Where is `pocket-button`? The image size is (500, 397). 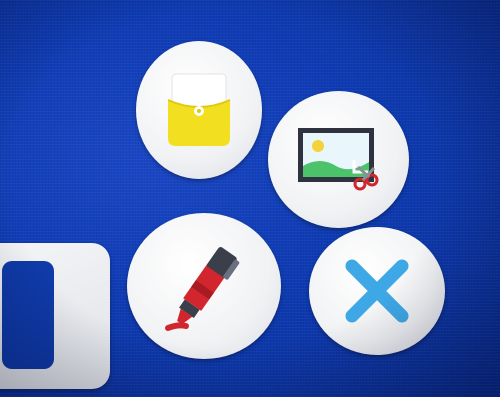
pocket-button is located at coordinates (199, 110).